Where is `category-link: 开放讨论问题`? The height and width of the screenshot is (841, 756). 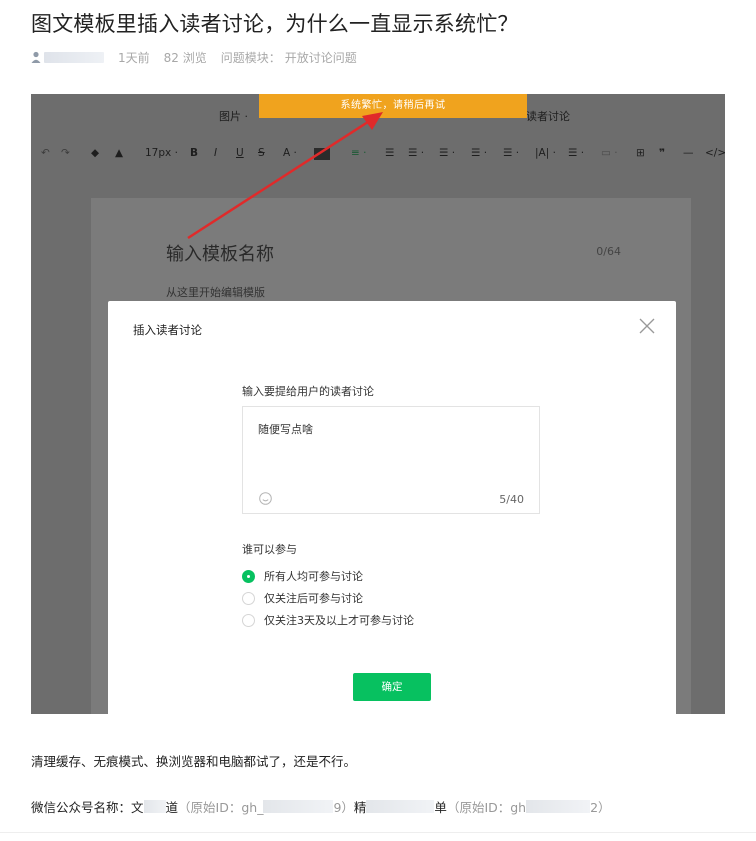
category-link: 开放讨论问题 is located at coordinates (321, 57).